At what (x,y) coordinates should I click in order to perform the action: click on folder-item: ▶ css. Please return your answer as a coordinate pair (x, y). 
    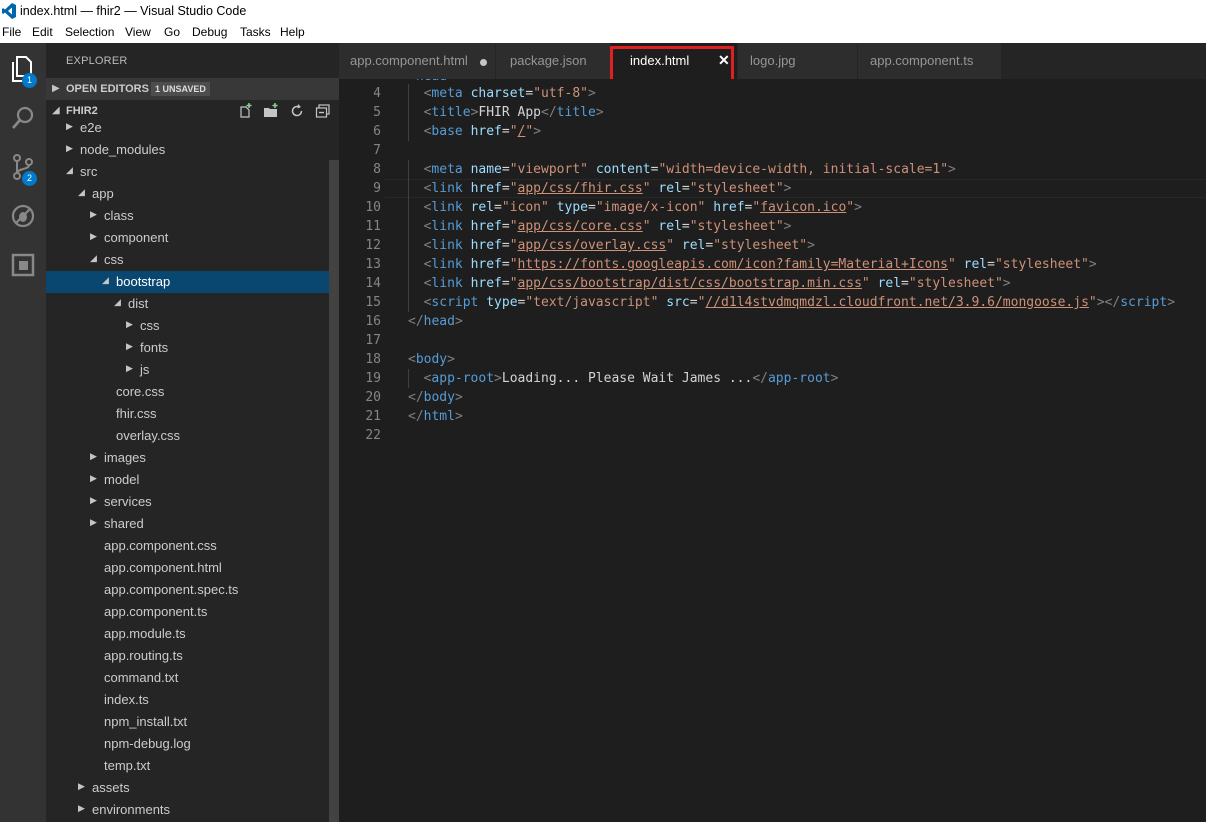
    Looking at the image, I should click on (192, 326).